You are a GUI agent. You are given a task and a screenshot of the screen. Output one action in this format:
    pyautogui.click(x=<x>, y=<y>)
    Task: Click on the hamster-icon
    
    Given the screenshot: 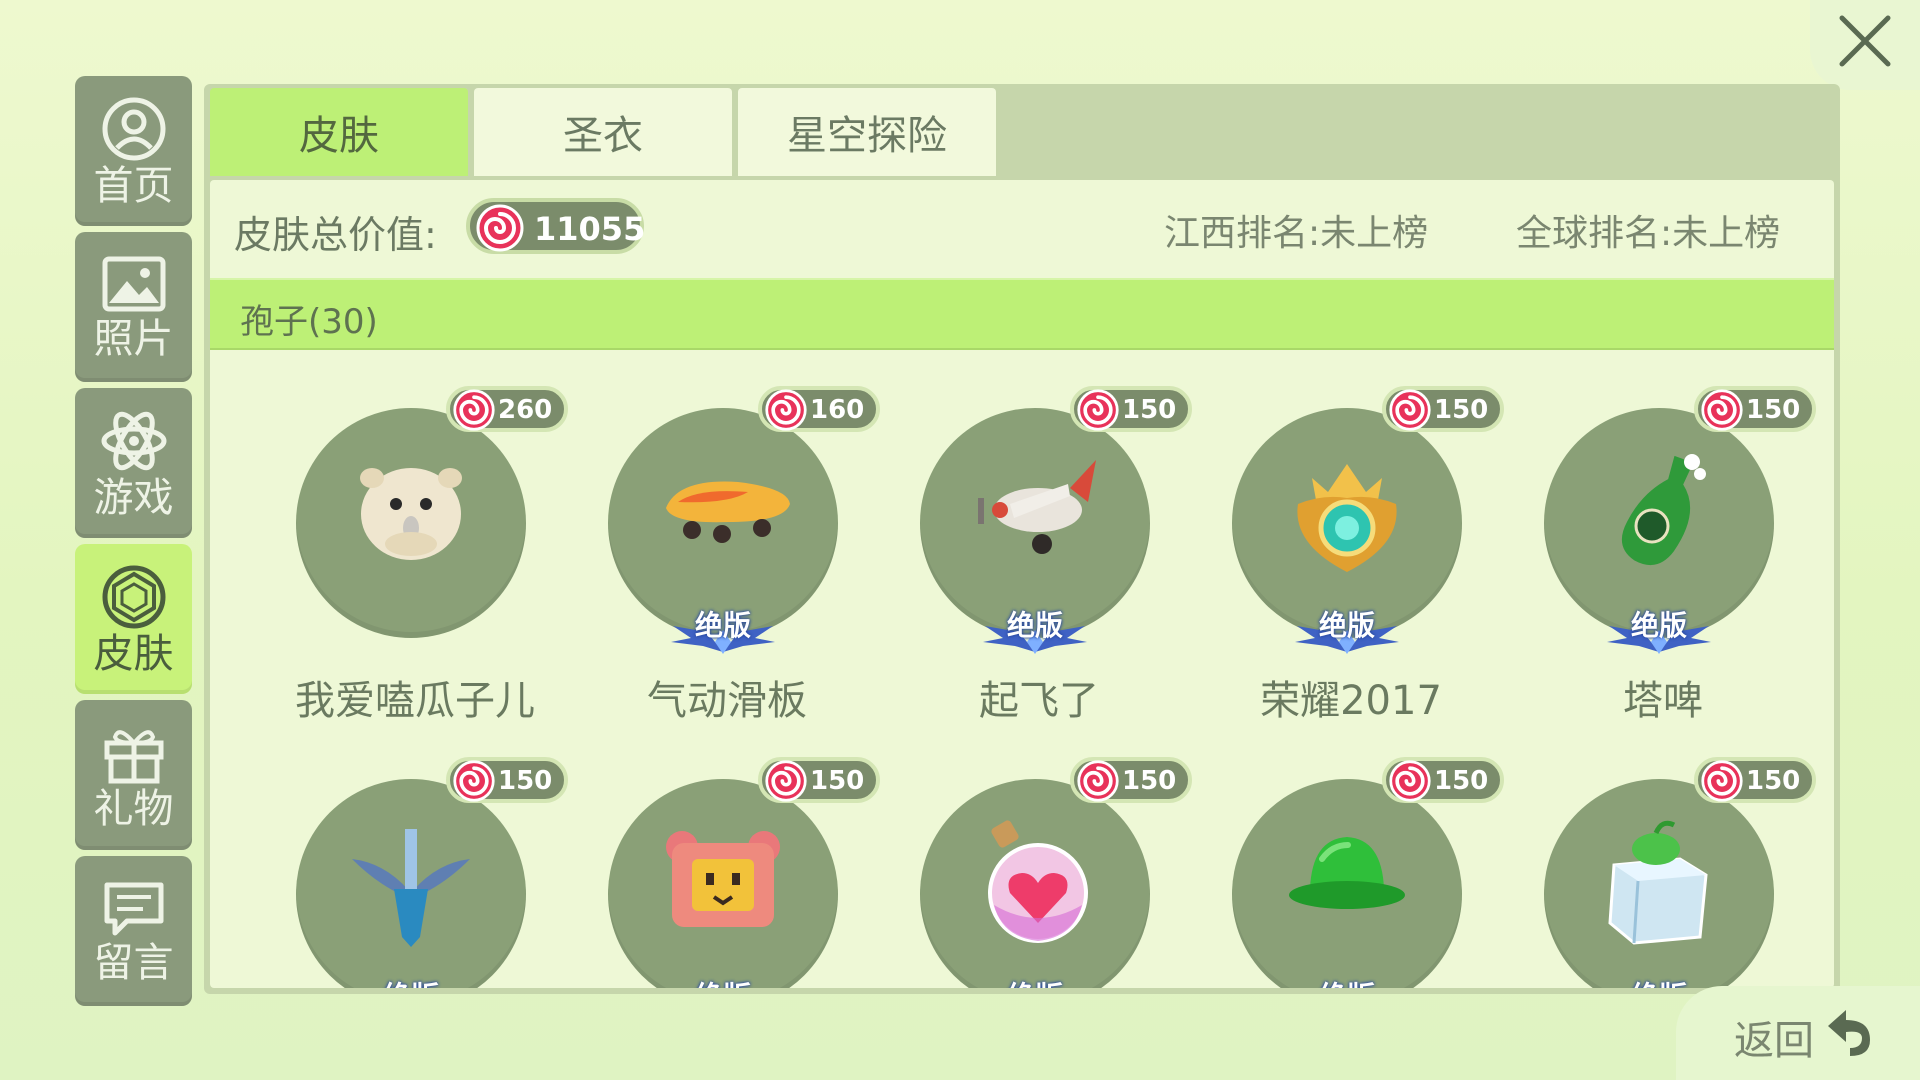 What is the action you would take?
    pyautogui.click(x=411, y=514)
    